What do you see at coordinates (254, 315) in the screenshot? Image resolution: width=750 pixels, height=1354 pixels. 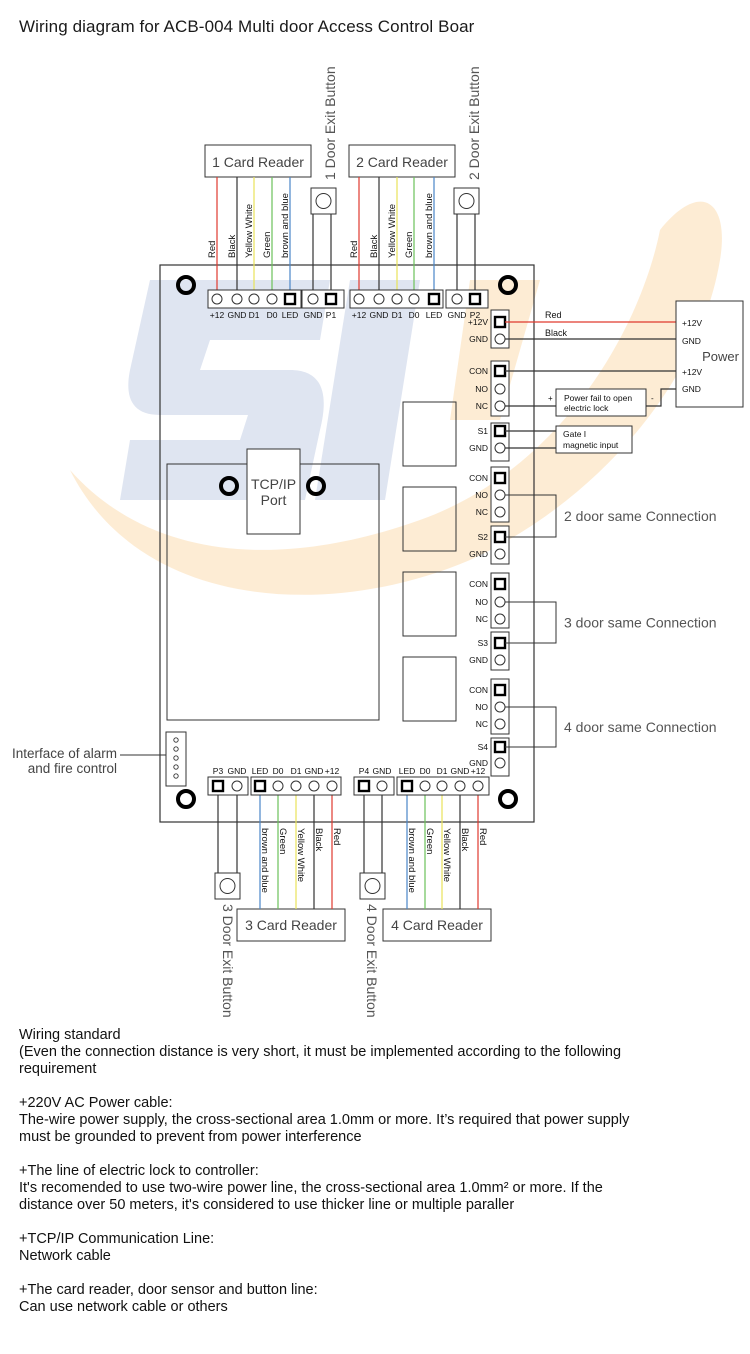 I see `pin-label: D1` at bounding box center [254, 315].